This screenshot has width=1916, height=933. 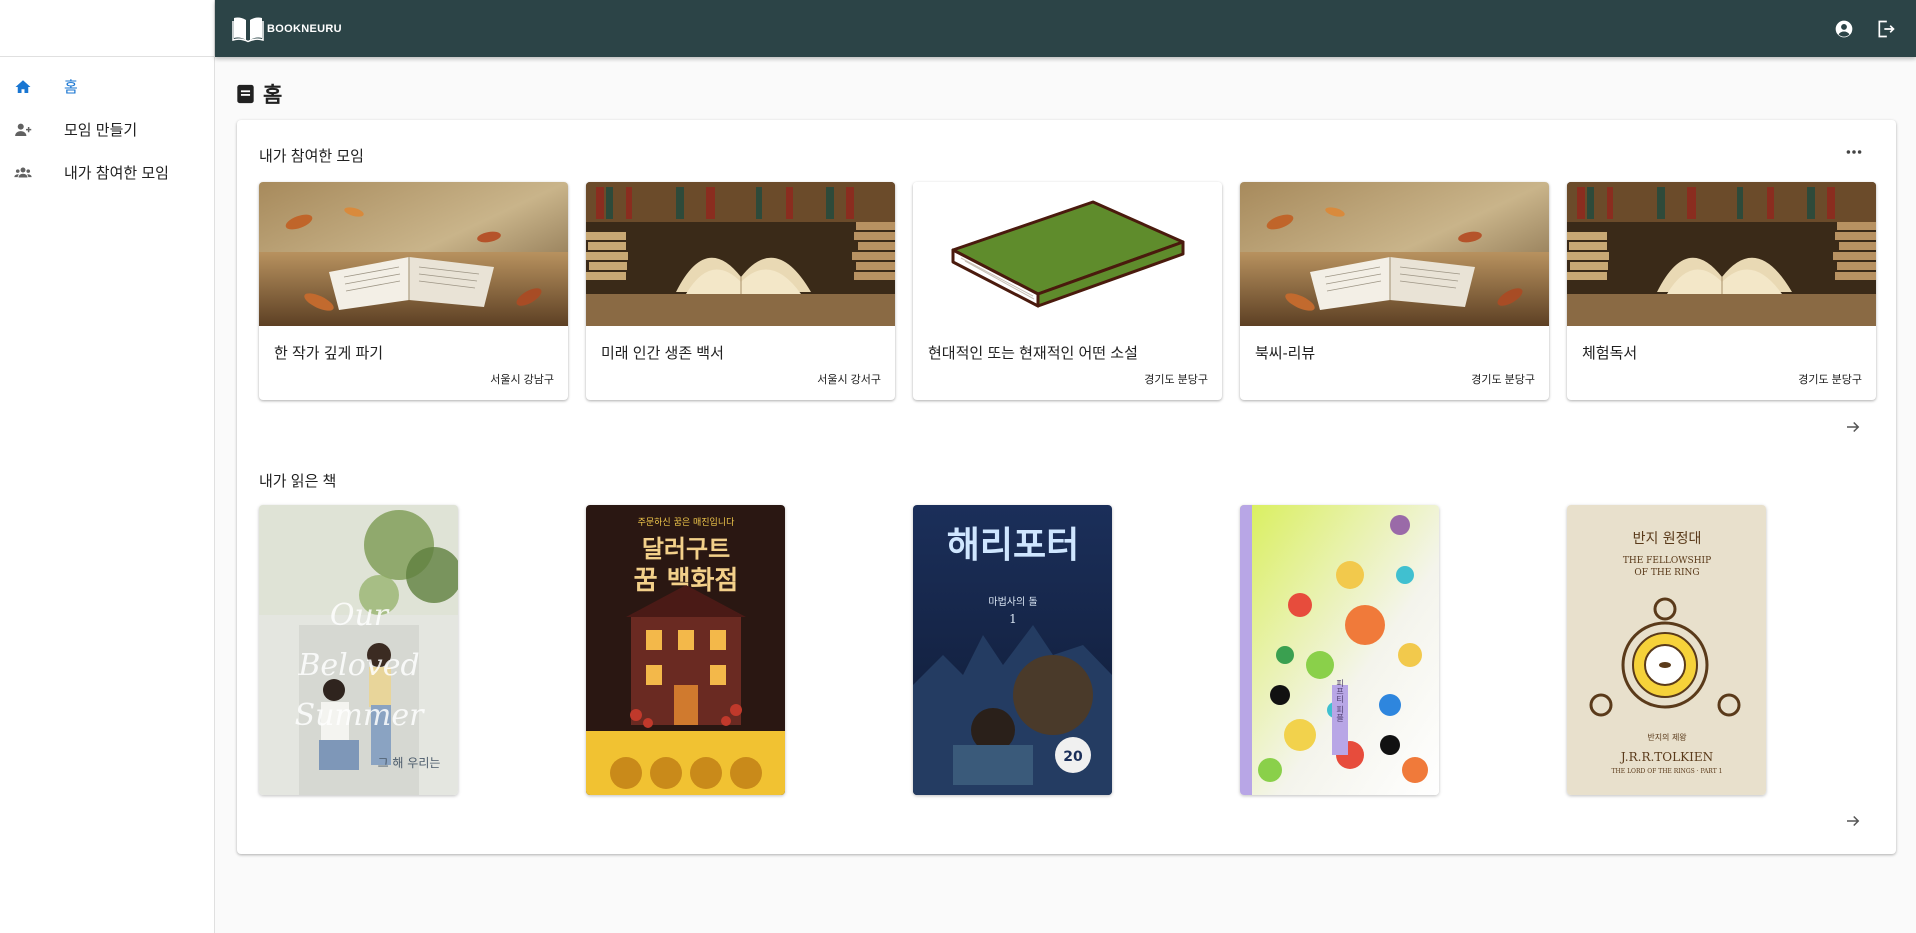 I want to click on home-icon, so click(x=23, y=87).